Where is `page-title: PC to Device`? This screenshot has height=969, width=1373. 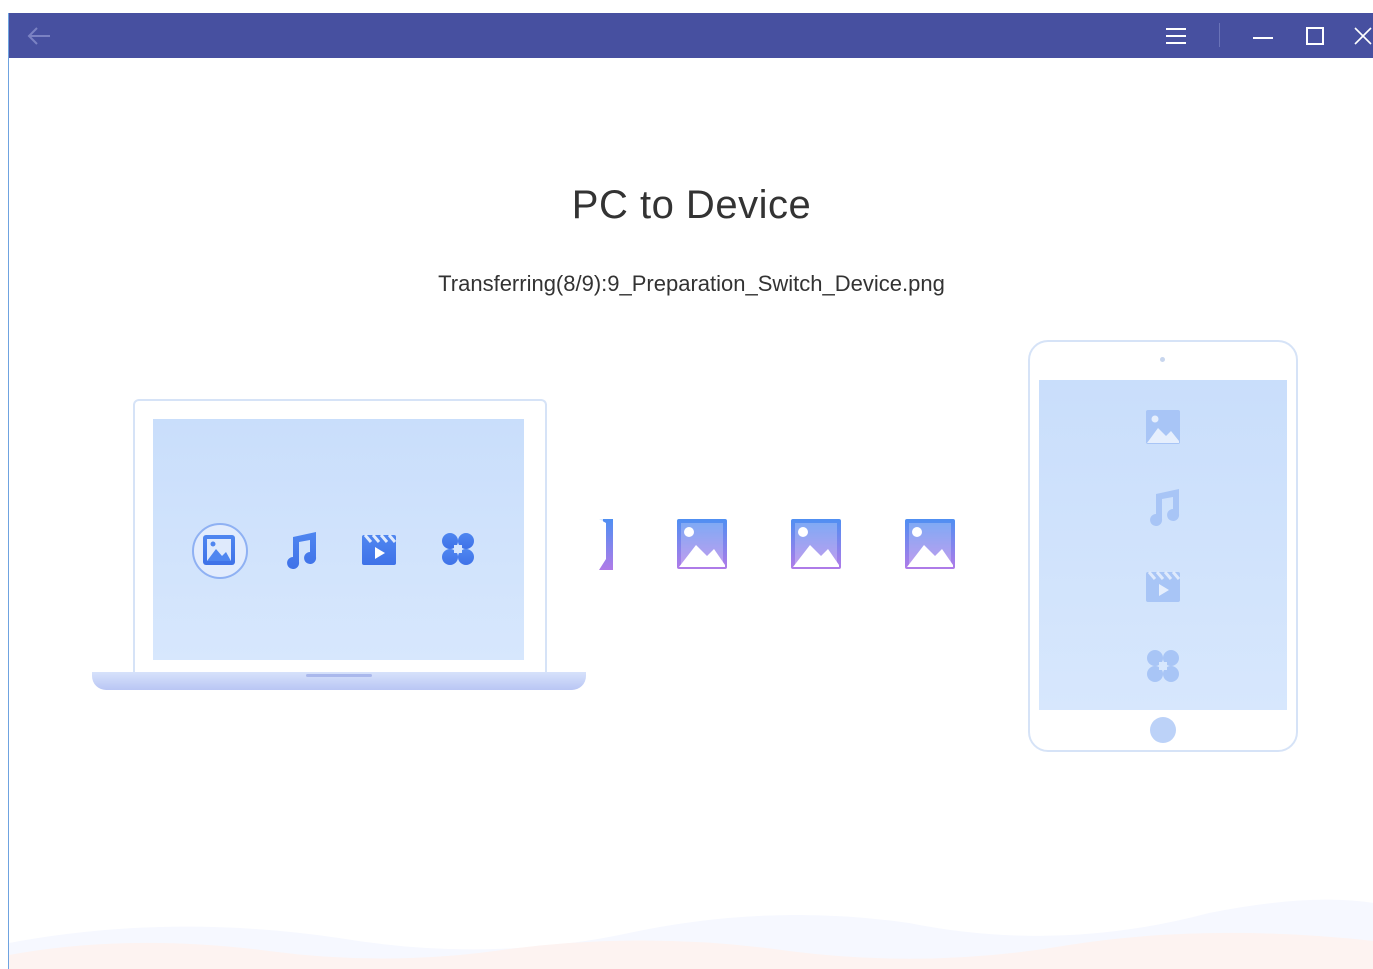
page-title: PC to Device is located at coordinates (691, 205).